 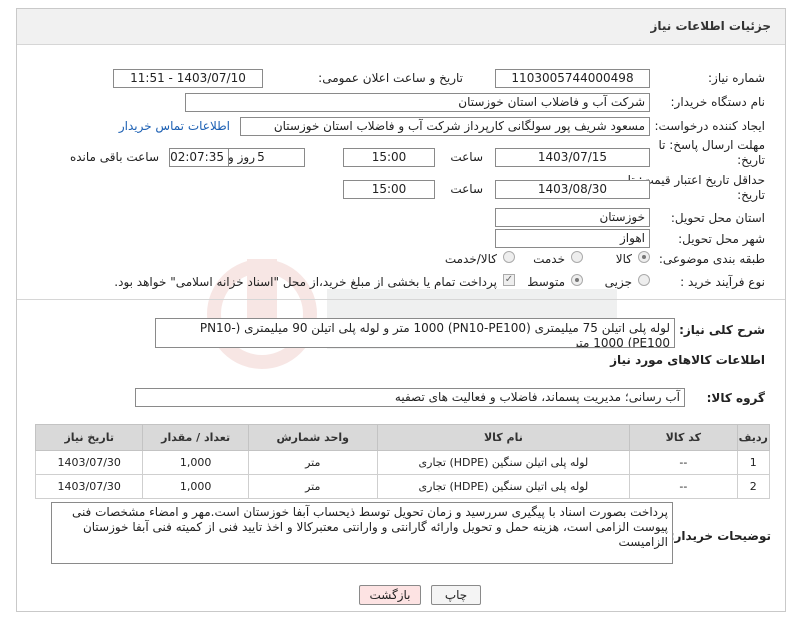 I want to click on payment-checkbox: ✓, so click(x=509, y=280).